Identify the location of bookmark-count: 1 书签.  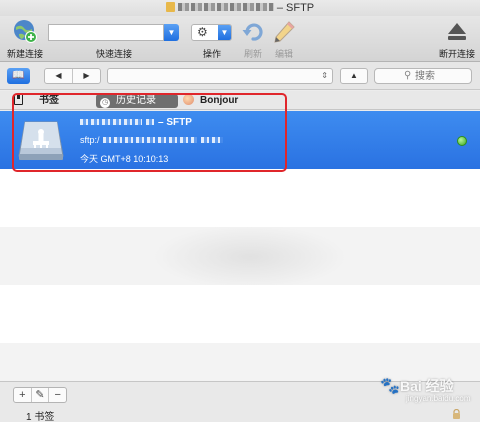
(40, 417).